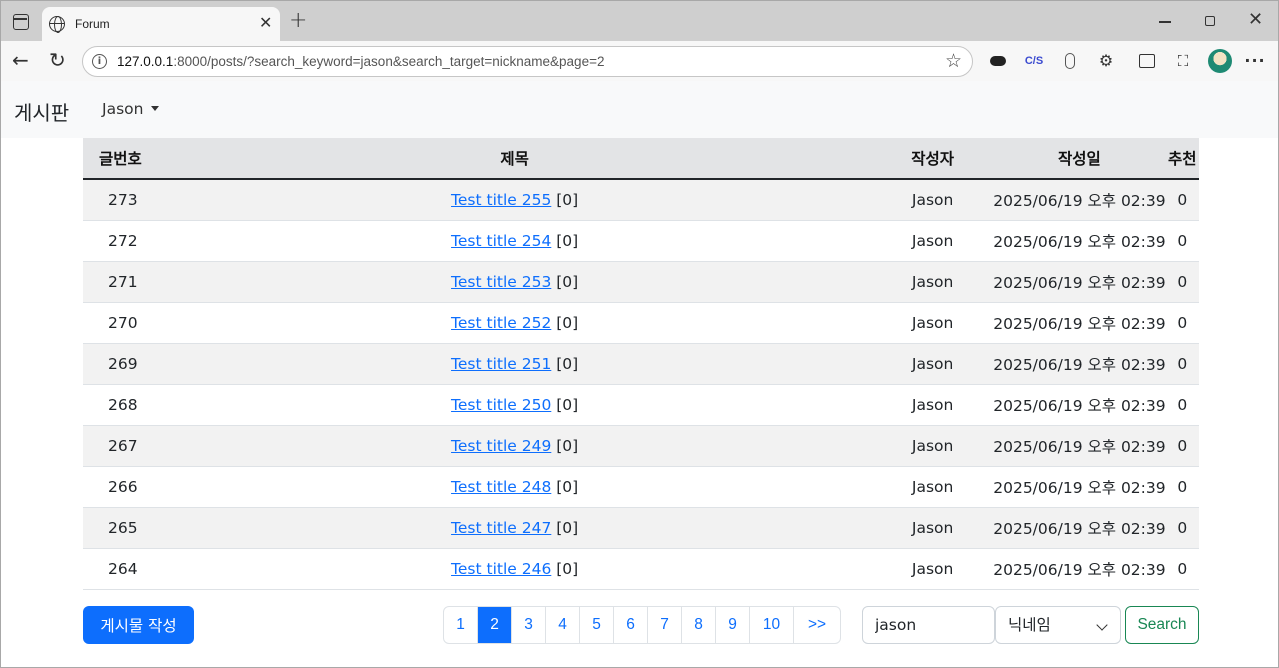 The width and height of the screenshot is (1279, 668). I want to click on site-info-icon: i, so click(99, 61).